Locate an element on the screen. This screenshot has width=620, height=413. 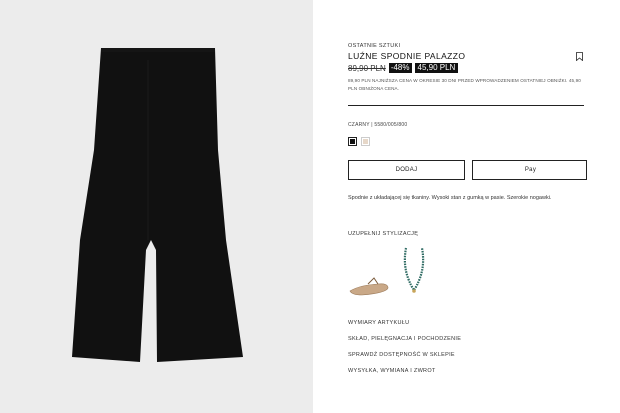
link-dimensions: WYMIARY ARTYKUŁU is located at coordinates (404, 323).